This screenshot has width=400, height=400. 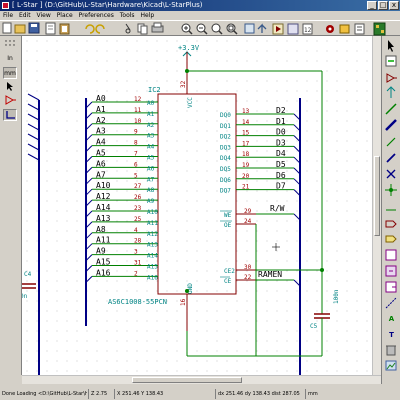 I want to click on delete-item-icon, so click(x=391, y=350).